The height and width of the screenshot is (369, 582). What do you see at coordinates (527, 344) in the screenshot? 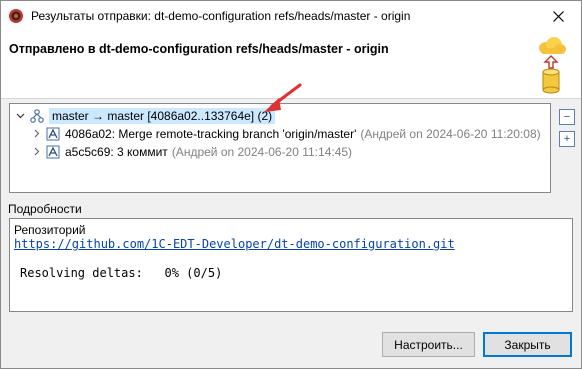
I see `close-button: Закрыть` at bounding box center [527, 344].